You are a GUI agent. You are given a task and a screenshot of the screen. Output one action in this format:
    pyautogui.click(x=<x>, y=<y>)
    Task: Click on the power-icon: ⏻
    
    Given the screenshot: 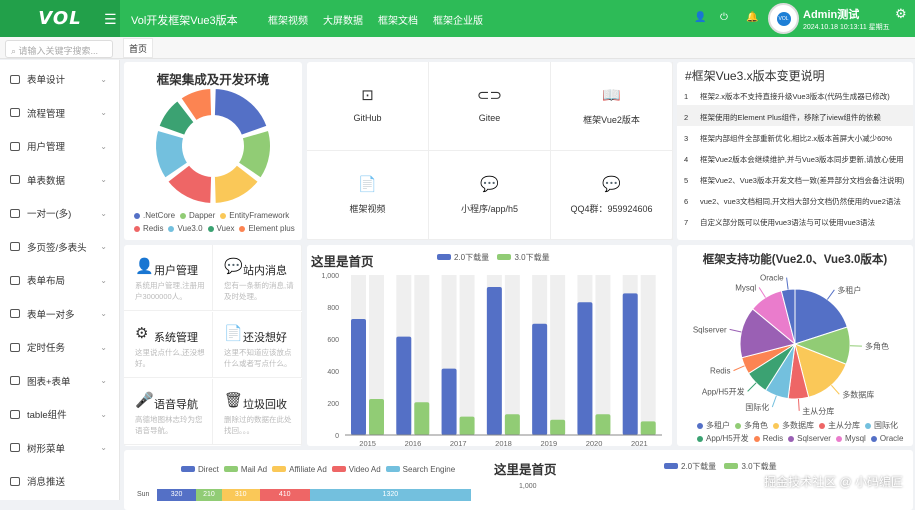 What is the action you would take?
    pyautogui.click(x=724, y=17)
    